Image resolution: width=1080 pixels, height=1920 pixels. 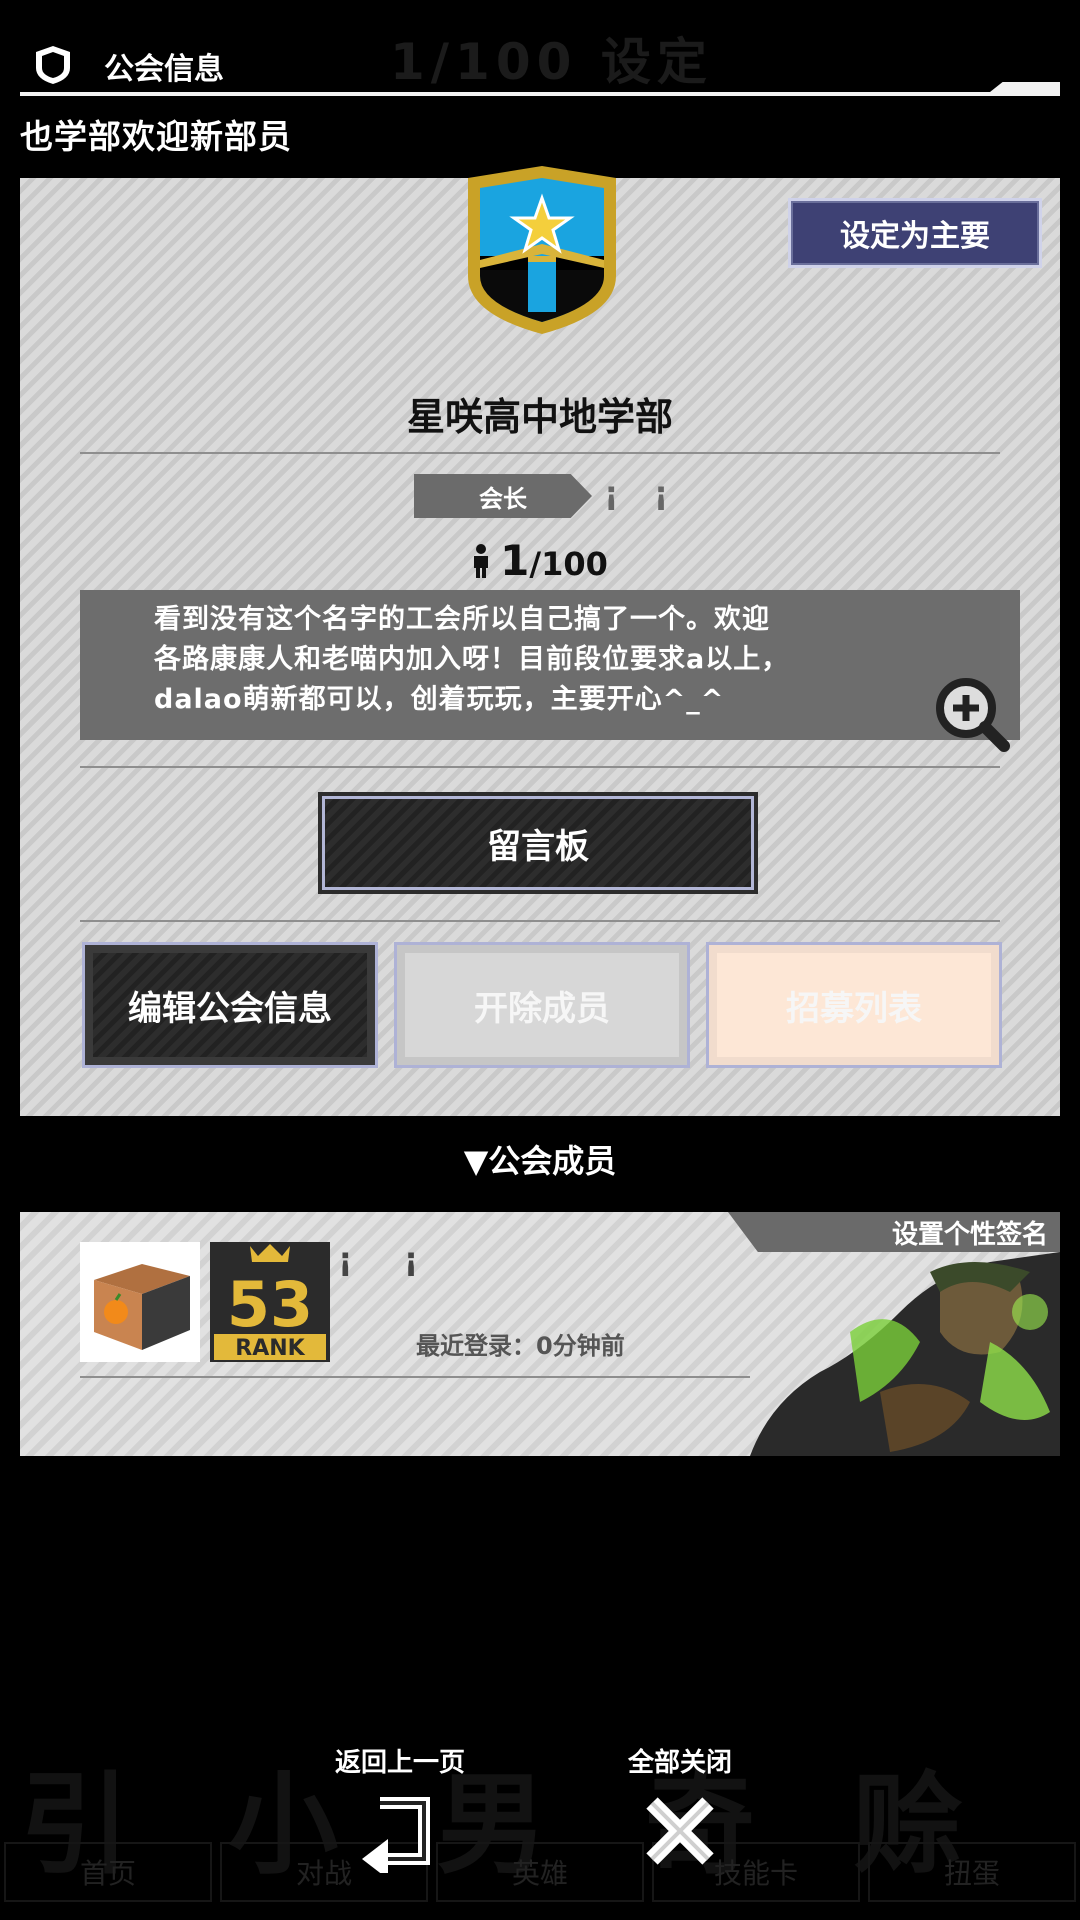 What do you see at coordinates (462, 619) in the screenshot?
I see `description-line: 看到没有这个名字的工会所以自己搞了一个。欢迎` at bounding box center [462, 619].